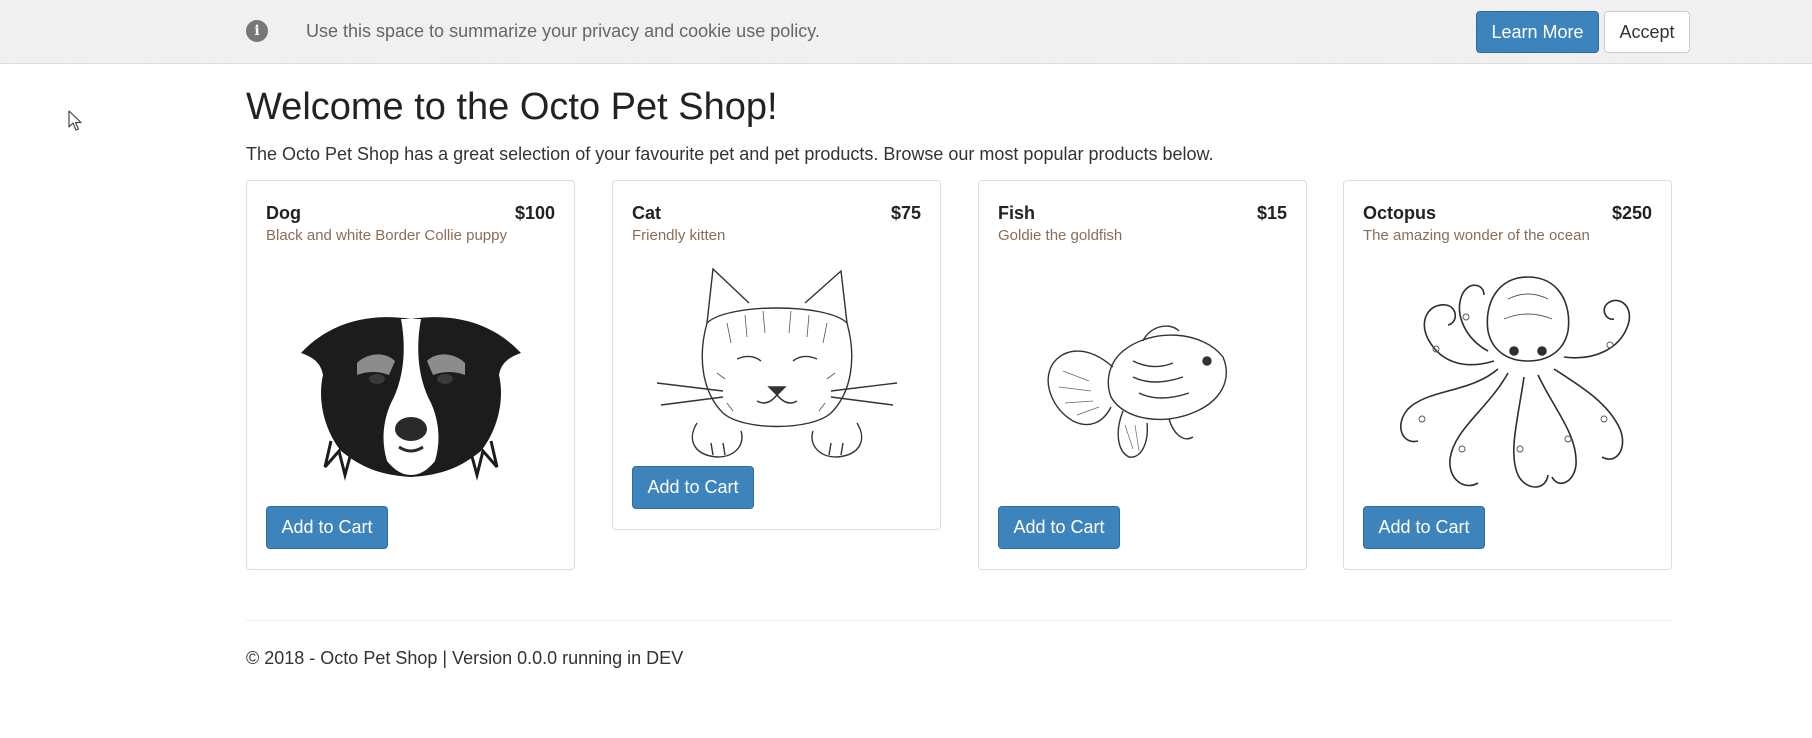  What do you see at coordinates (959, 620) in the screenshot?
I see `footer-divider` at bounding box center [959, 620].